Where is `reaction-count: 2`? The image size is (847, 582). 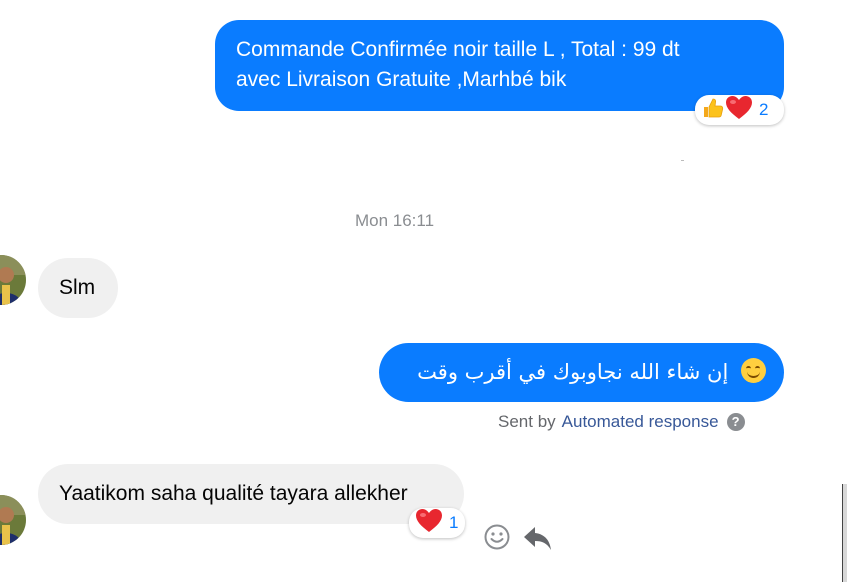 reaction-count: 2 is located at coordinates (764, 109).